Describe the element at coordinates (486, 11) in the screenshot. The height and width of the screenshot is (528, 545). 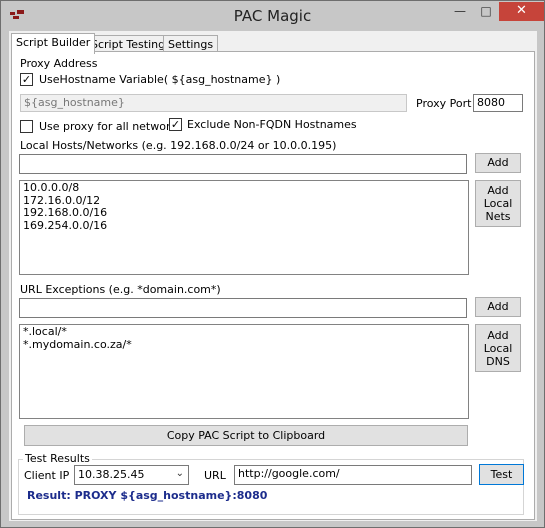
I see `maximize-icon: □` at that location.